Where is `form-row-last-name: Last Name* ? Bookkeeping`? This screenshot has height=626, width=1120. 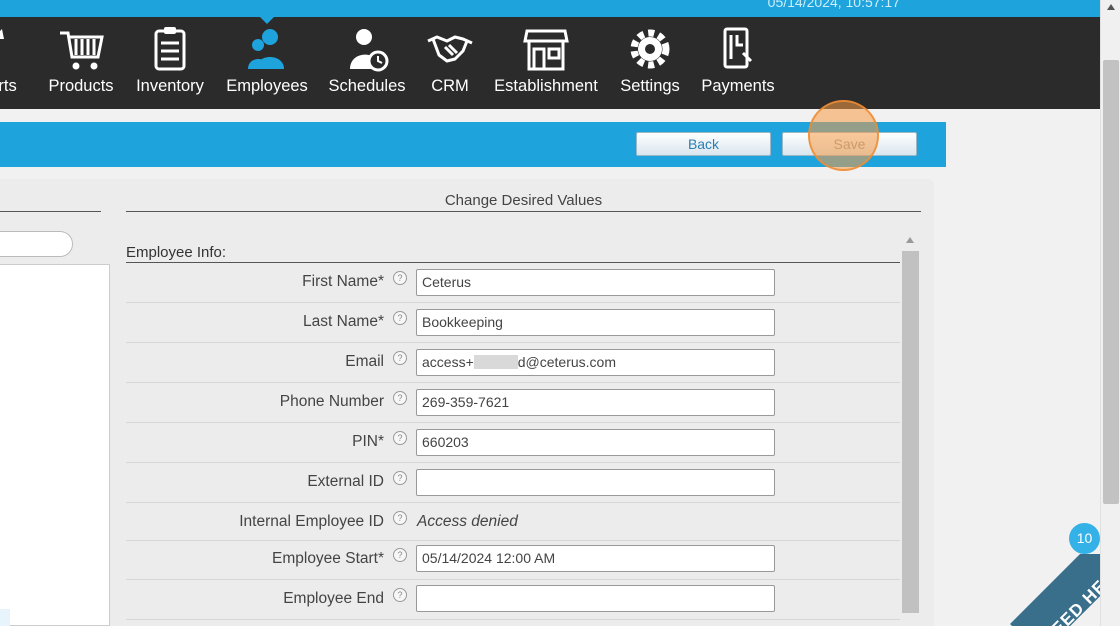 form-row-last-name: Last Name* ? Bookkeeping is located at coordinates (513, 323).